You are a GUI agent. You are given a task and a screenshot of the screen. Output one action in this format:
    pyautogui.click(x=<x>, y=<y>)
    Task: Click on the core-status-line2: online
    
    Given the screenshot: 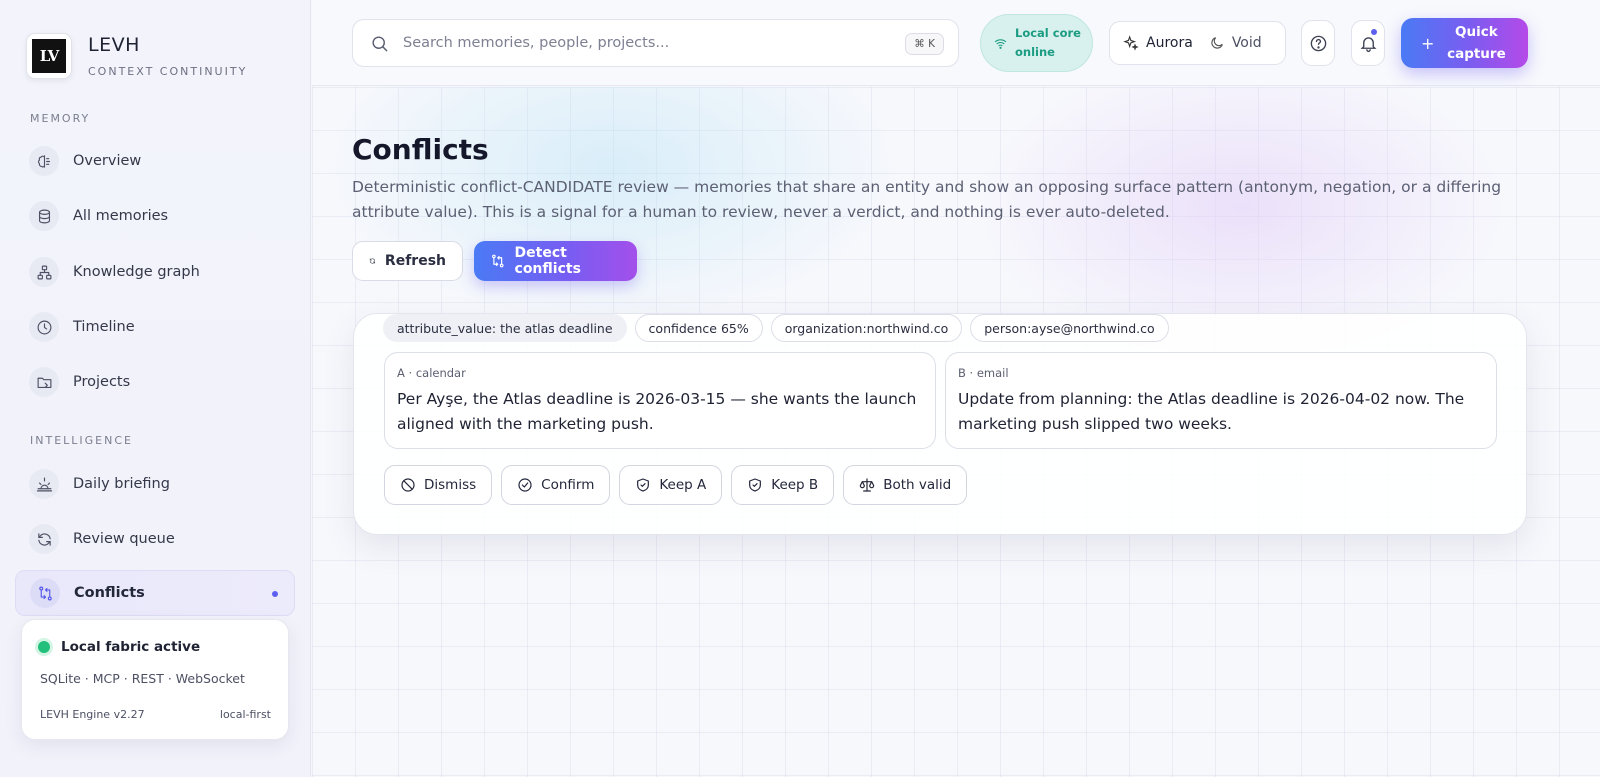 What is the action you would take?
    pyautogui.click(x=1035, y=52)
    